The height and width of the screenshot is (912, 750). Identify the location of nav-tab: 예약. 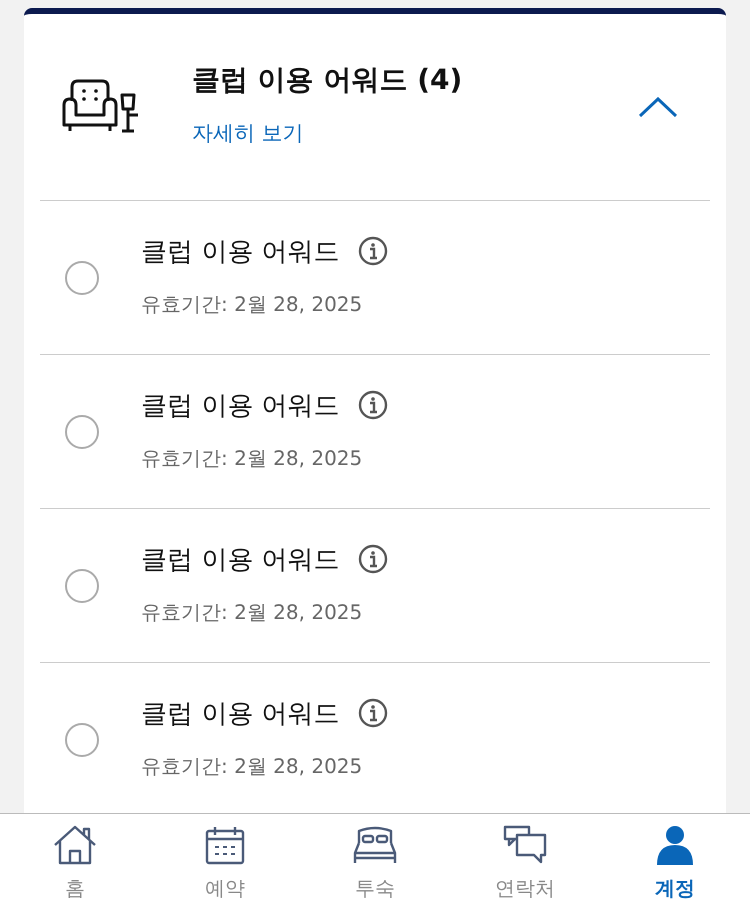
(225, 863).